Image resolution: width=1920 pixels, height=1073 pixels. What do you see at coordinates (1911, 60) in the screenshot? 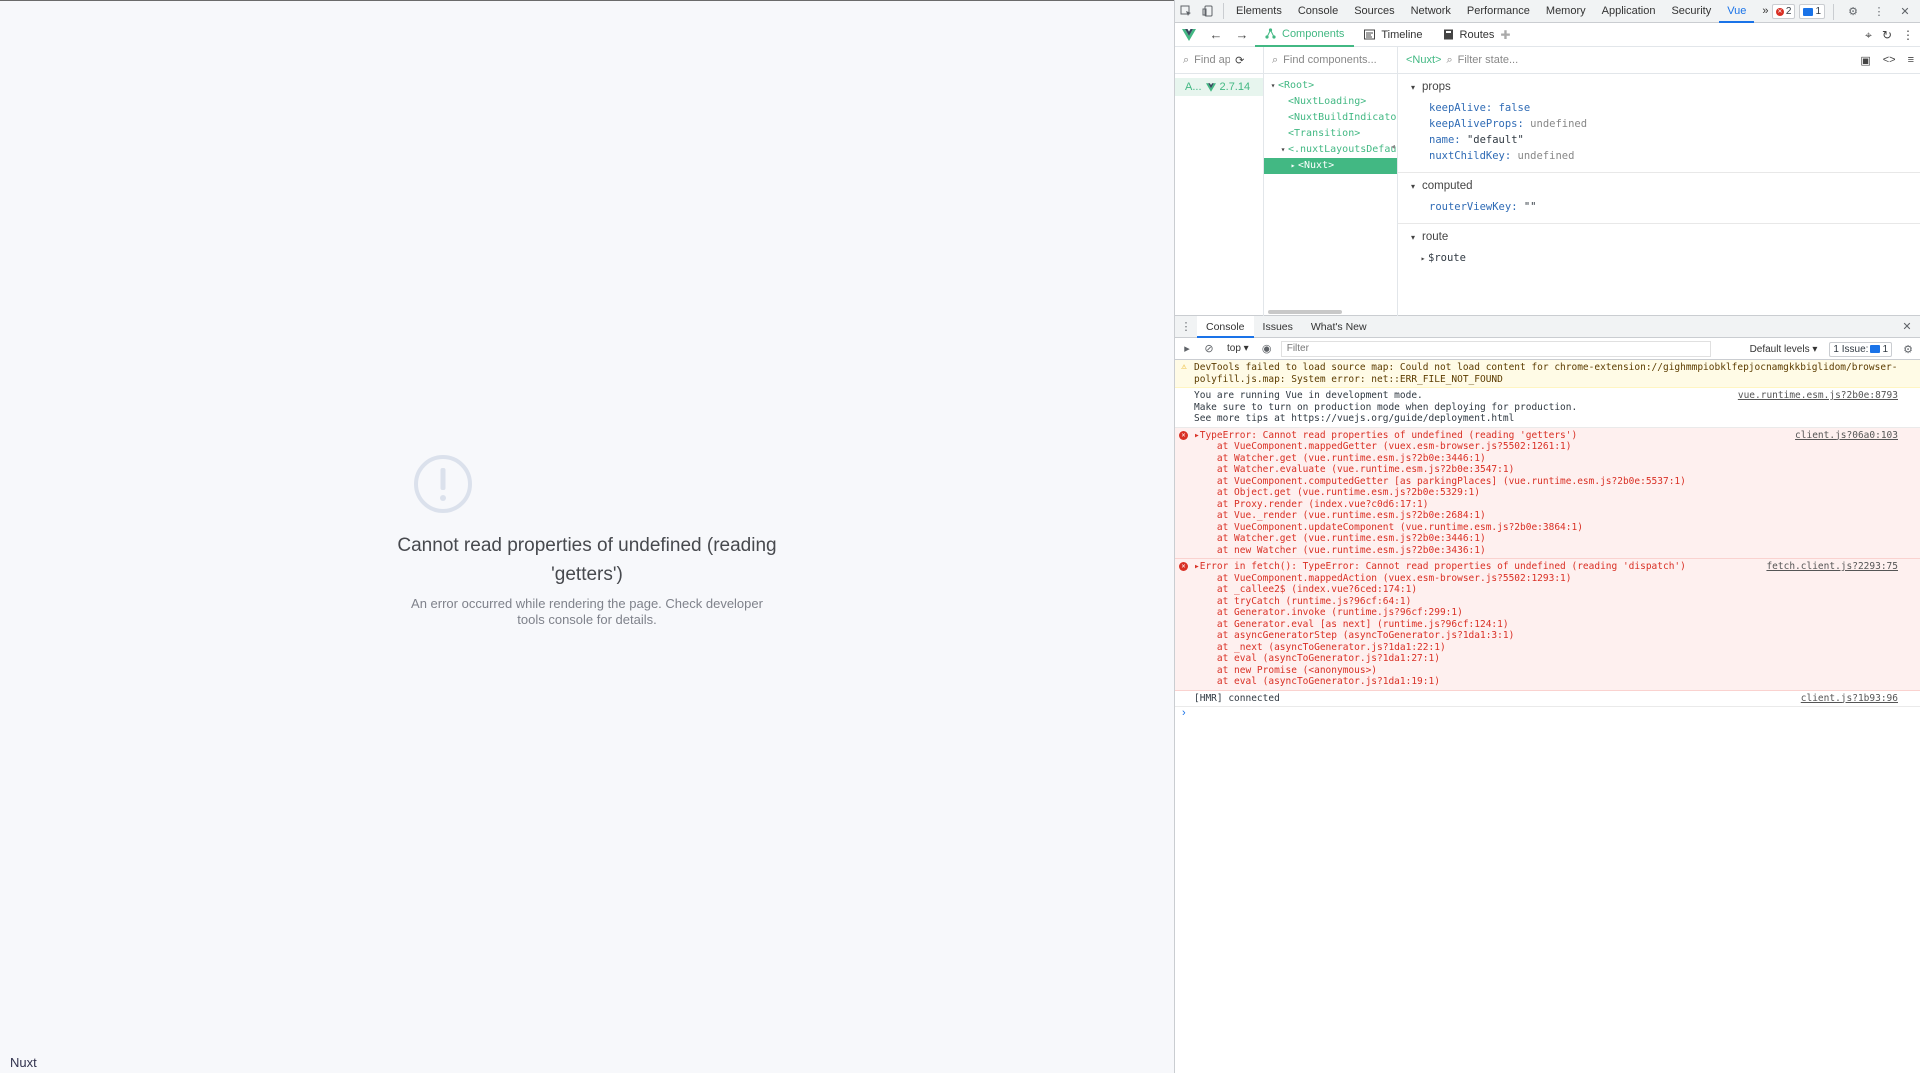
I see `more-options-icon: ≡` at bounding box center [1911, 60].